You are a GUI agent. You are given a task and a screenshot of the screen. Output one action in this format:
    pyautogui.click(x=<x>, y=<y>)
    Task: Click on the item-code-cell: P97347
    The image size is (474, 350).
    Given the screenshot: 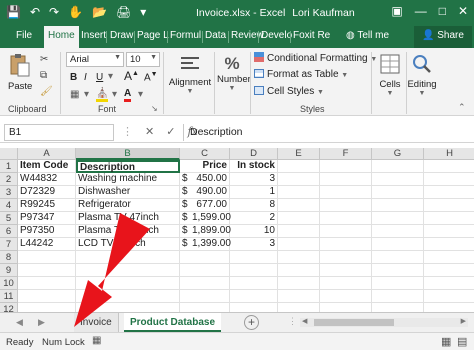 What is the action you would take?
    pyautogui.click(x=47, y=218)
    